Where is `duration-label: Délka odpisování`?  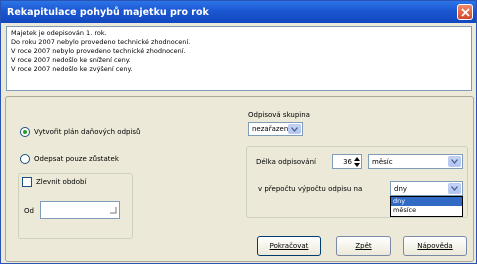 duration-label: Délka odpisování is located at coordinates (286, 162).